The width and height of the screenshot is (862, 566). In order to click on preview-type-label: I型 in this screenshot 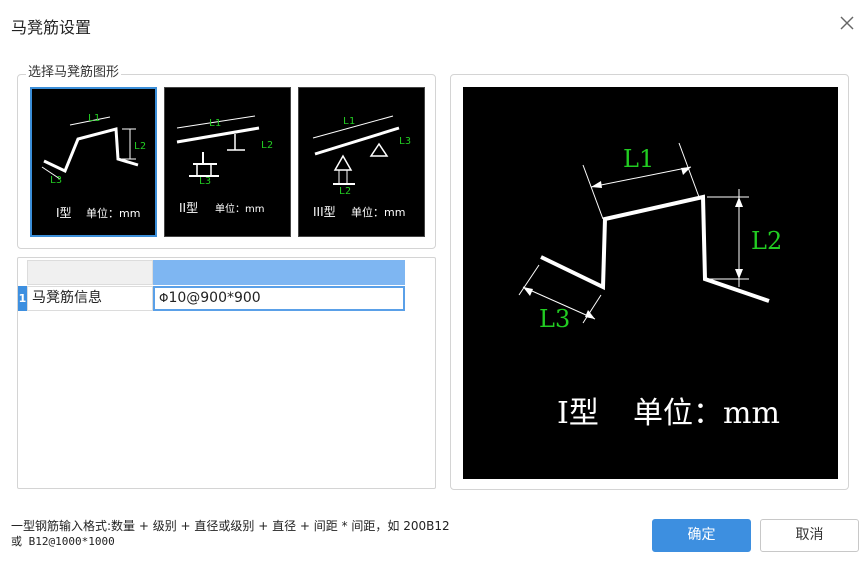, I will do `click(578, 413)`.